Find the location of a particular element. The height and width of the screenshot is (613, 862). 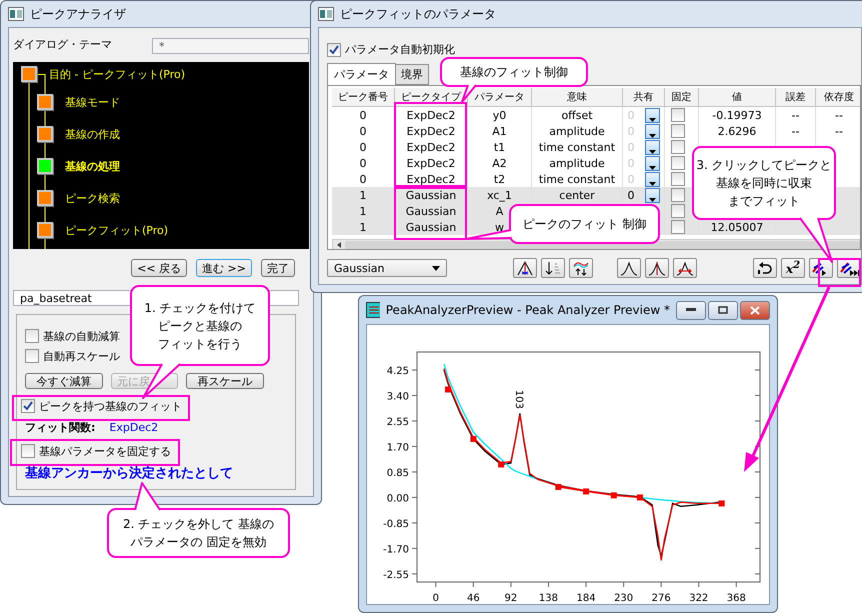

table-cell: ExpDec2 is located at coordinates (431, 179).